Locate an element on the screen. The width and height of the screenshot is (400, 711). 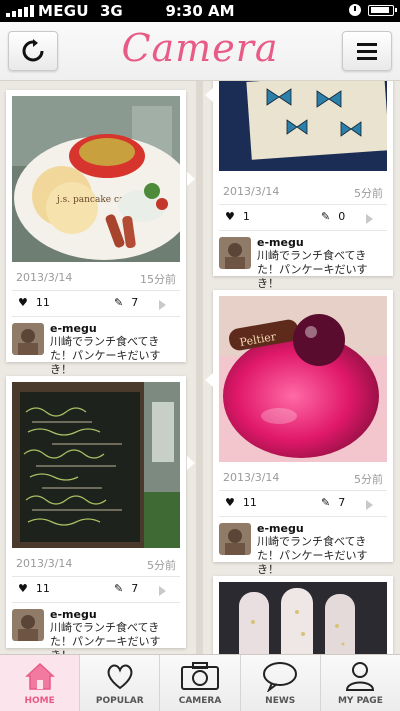
status-bar: MEGU 3G 9:30 AM is located at coordinates (200, 11).